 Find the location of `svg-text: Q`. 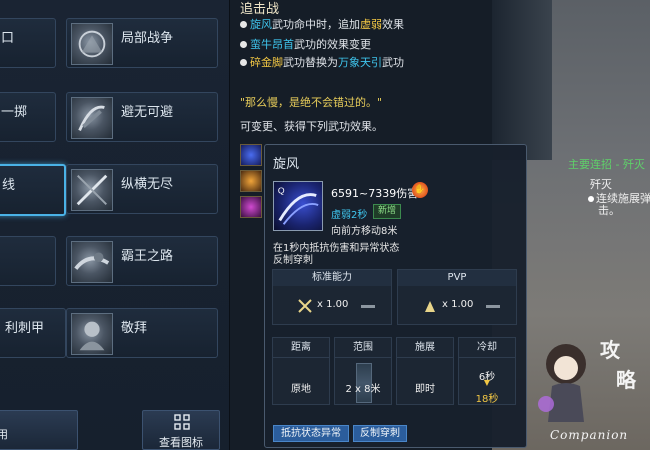

svg-text: Q is located at coordinates (281, 191).